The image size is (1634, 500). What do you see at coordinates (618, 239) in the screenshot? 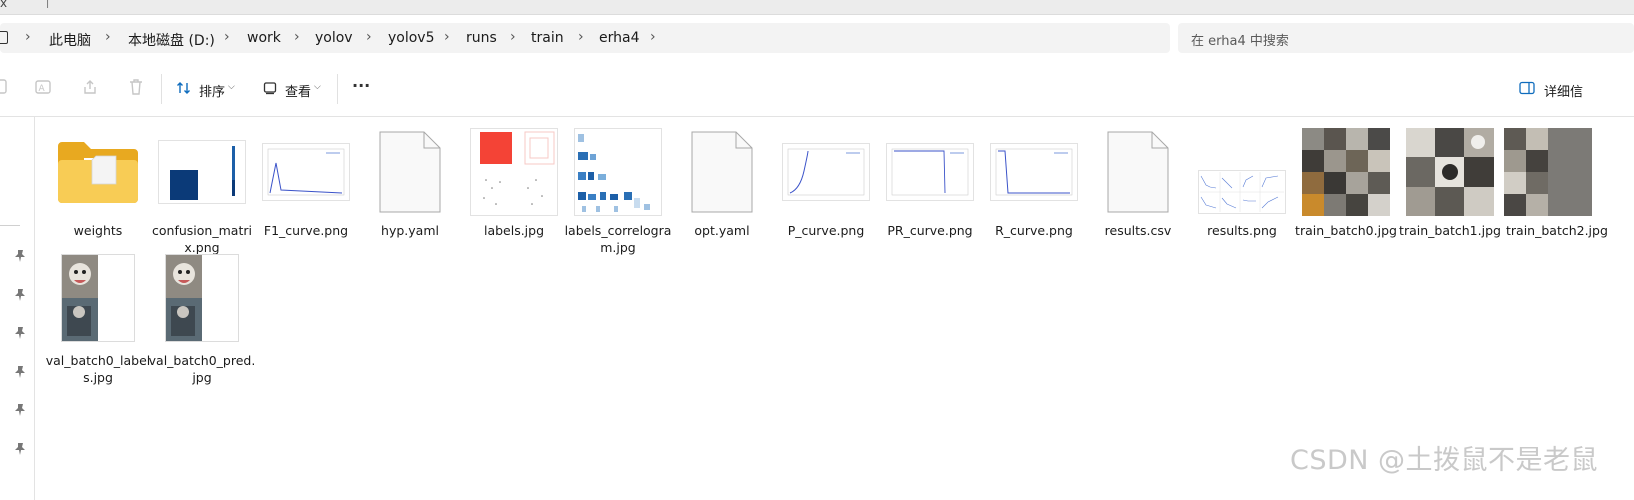
I see `file-name: labels_correlogram.jpg` at bounding box center [618, 239].